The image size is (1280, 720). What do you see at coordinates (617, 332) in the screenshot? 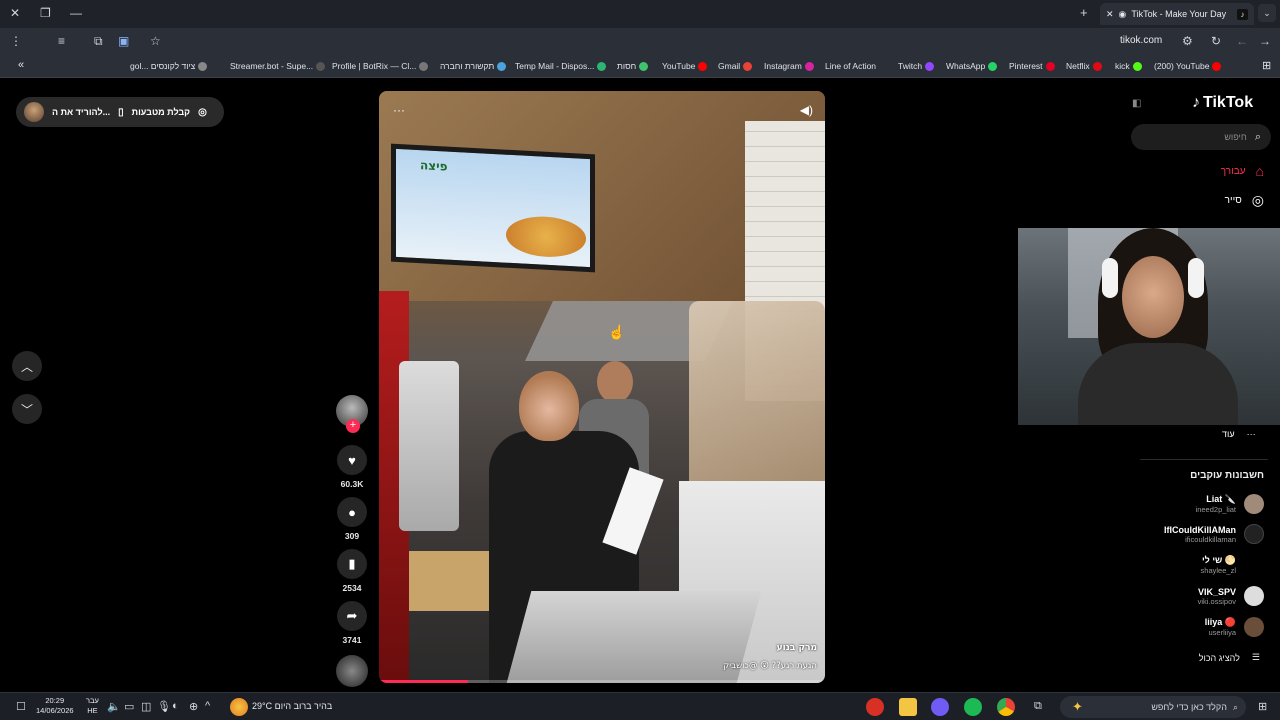
I see `mouse-cursor-icon: ☝` at bounding box center [617, 332].